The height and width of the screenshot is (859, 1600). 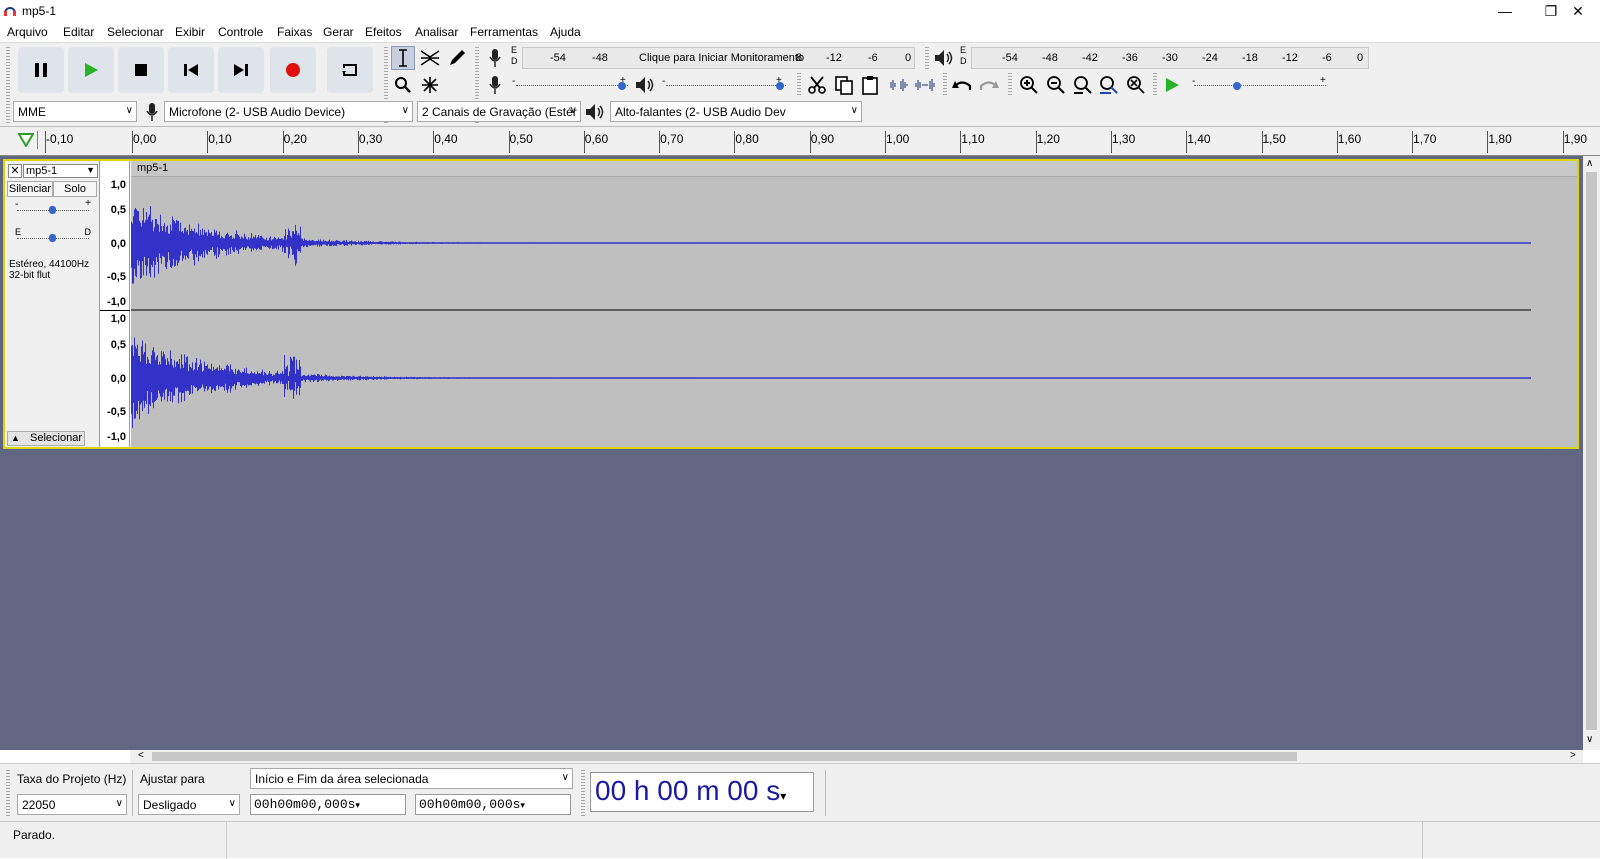 I want to click on scale-label: 0,5, so click(x=118, y=345).